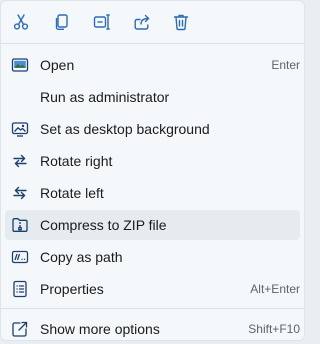 The height and width of the screenshot is (344, 320). I want to click on menu-item-show-more-options: Show more options Shift+F10, so click(152, 329).